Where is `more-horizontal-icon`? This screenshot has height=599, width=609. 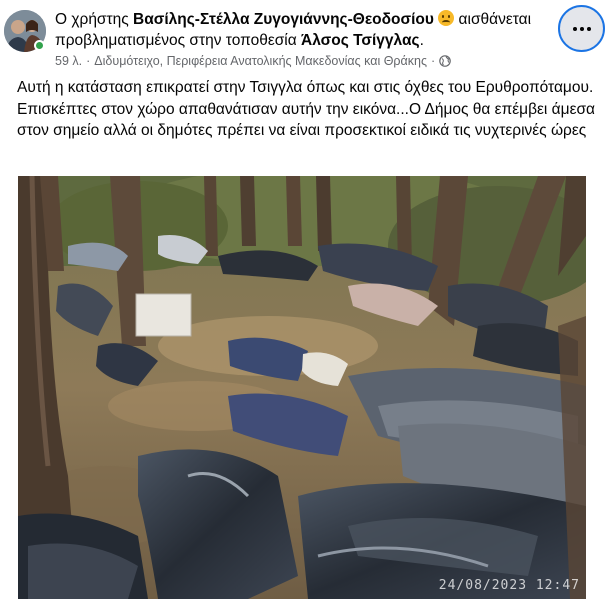
more-horizontal-icon is located at coordinates (581, 28).